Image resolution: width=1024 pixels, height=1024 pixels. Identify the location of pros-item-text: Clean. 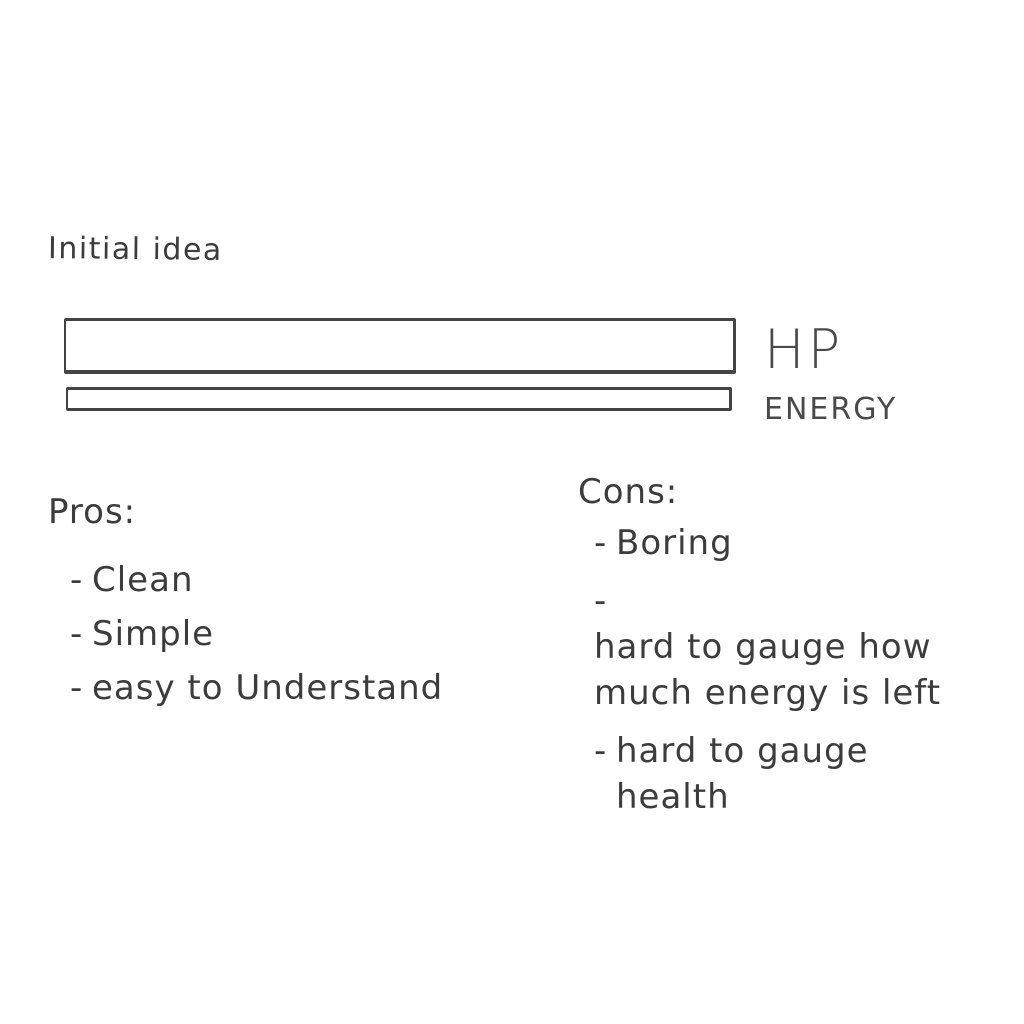
(143, 580).